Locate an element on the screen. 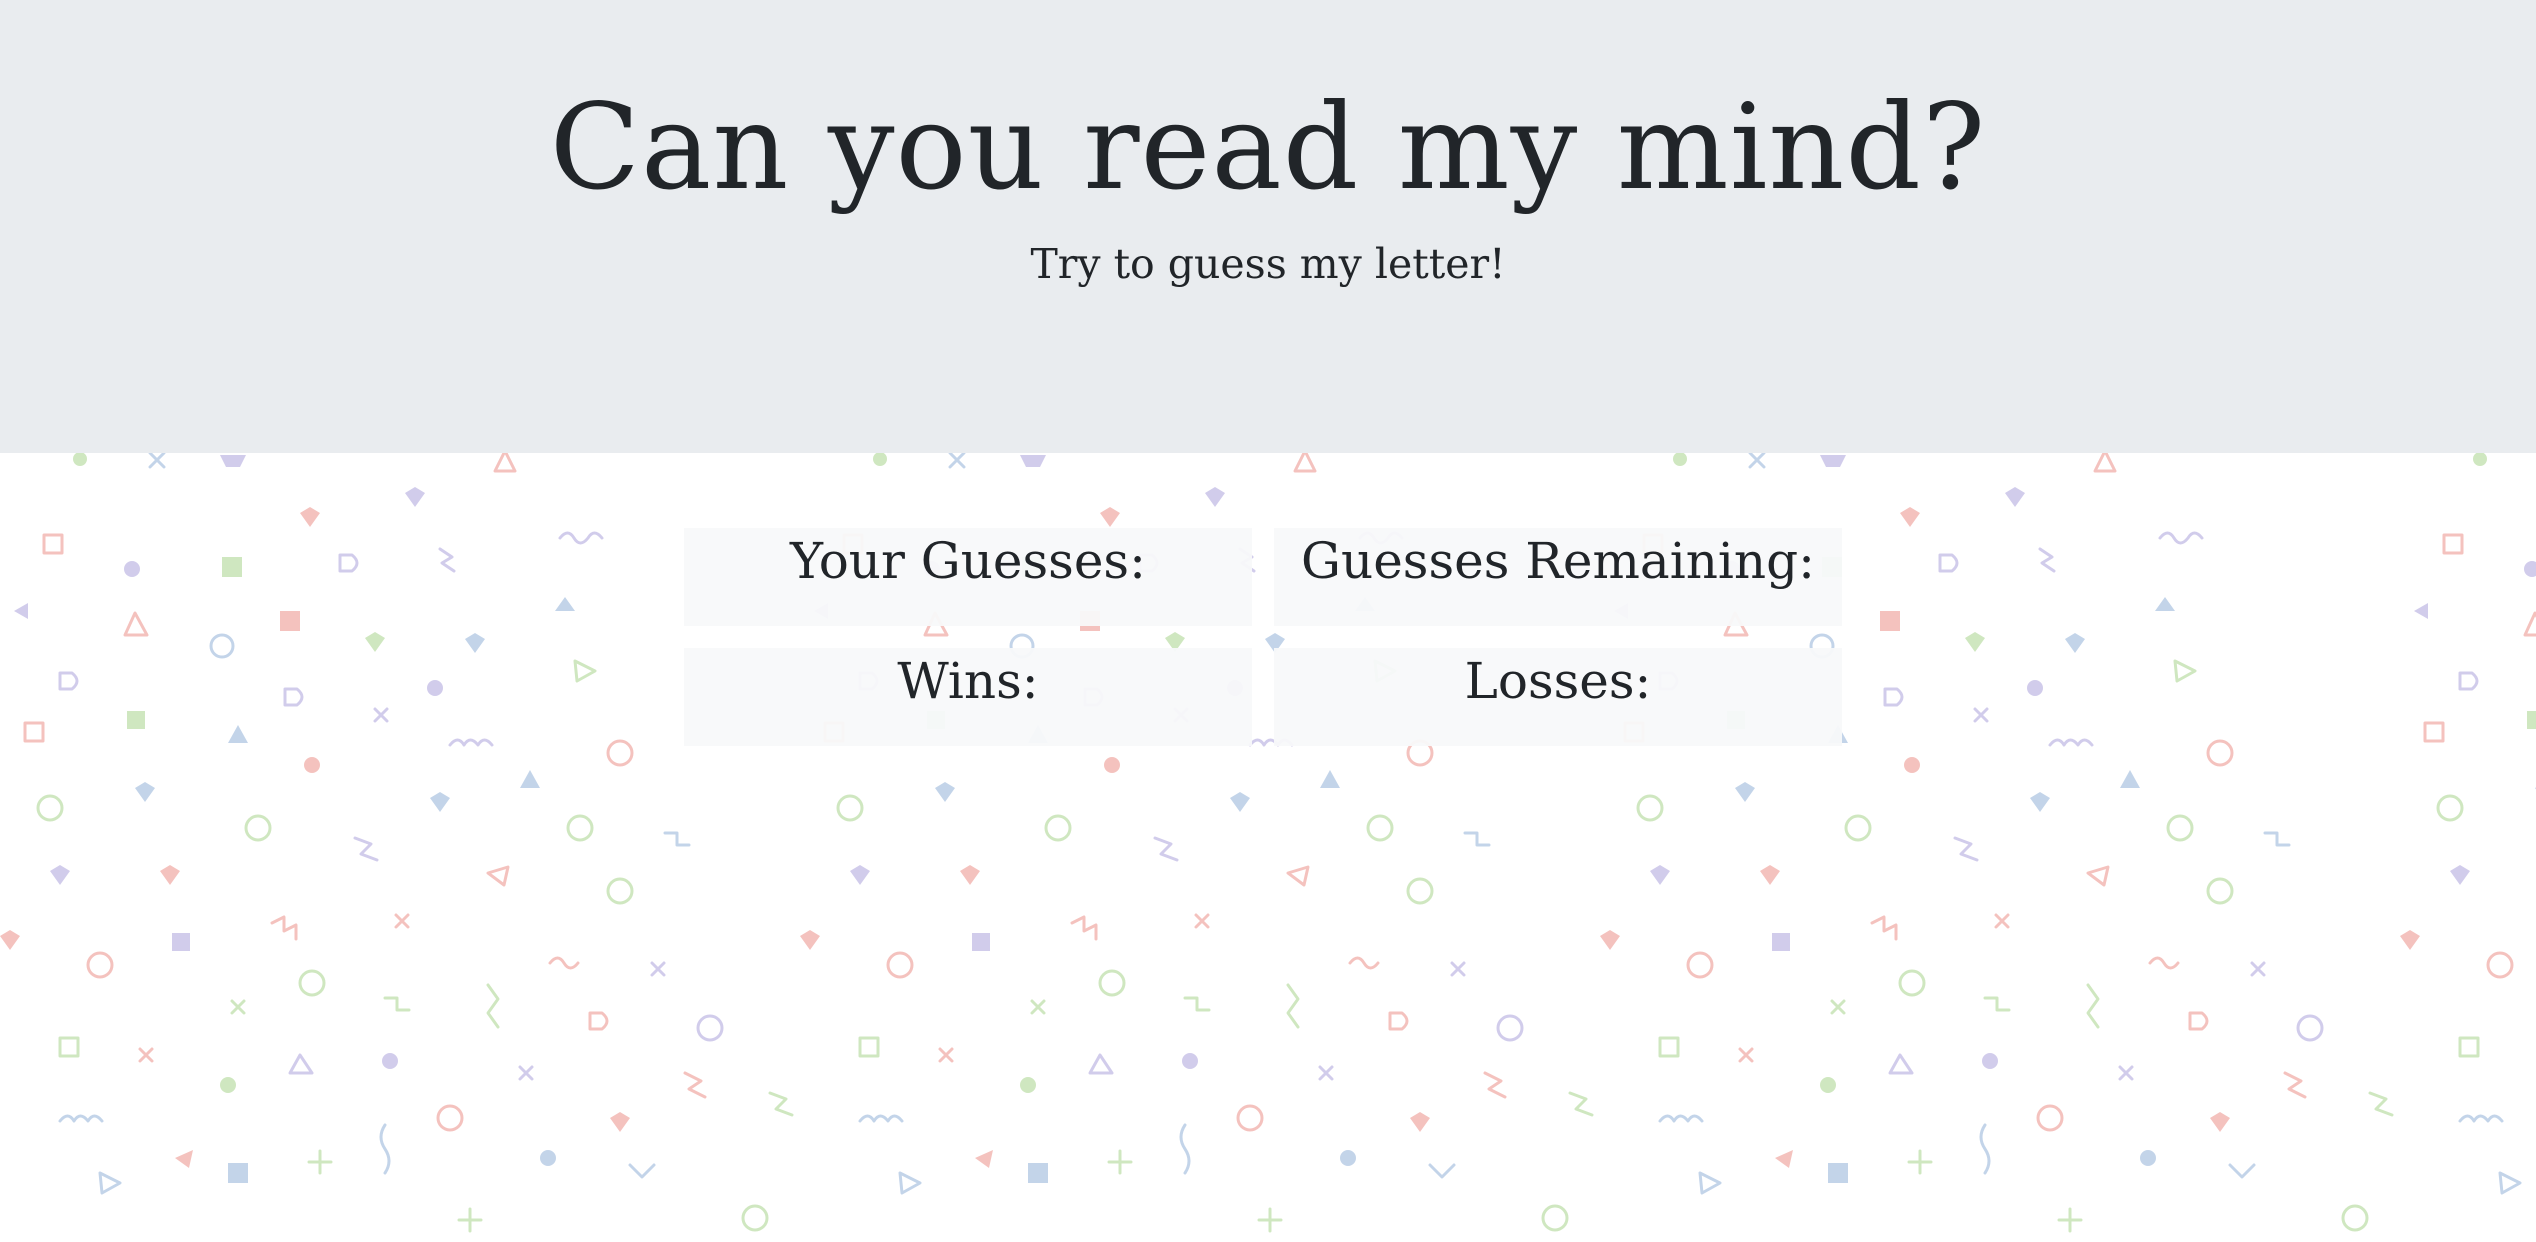  losses-label: Losses: is located at coordinates (1558, 681).